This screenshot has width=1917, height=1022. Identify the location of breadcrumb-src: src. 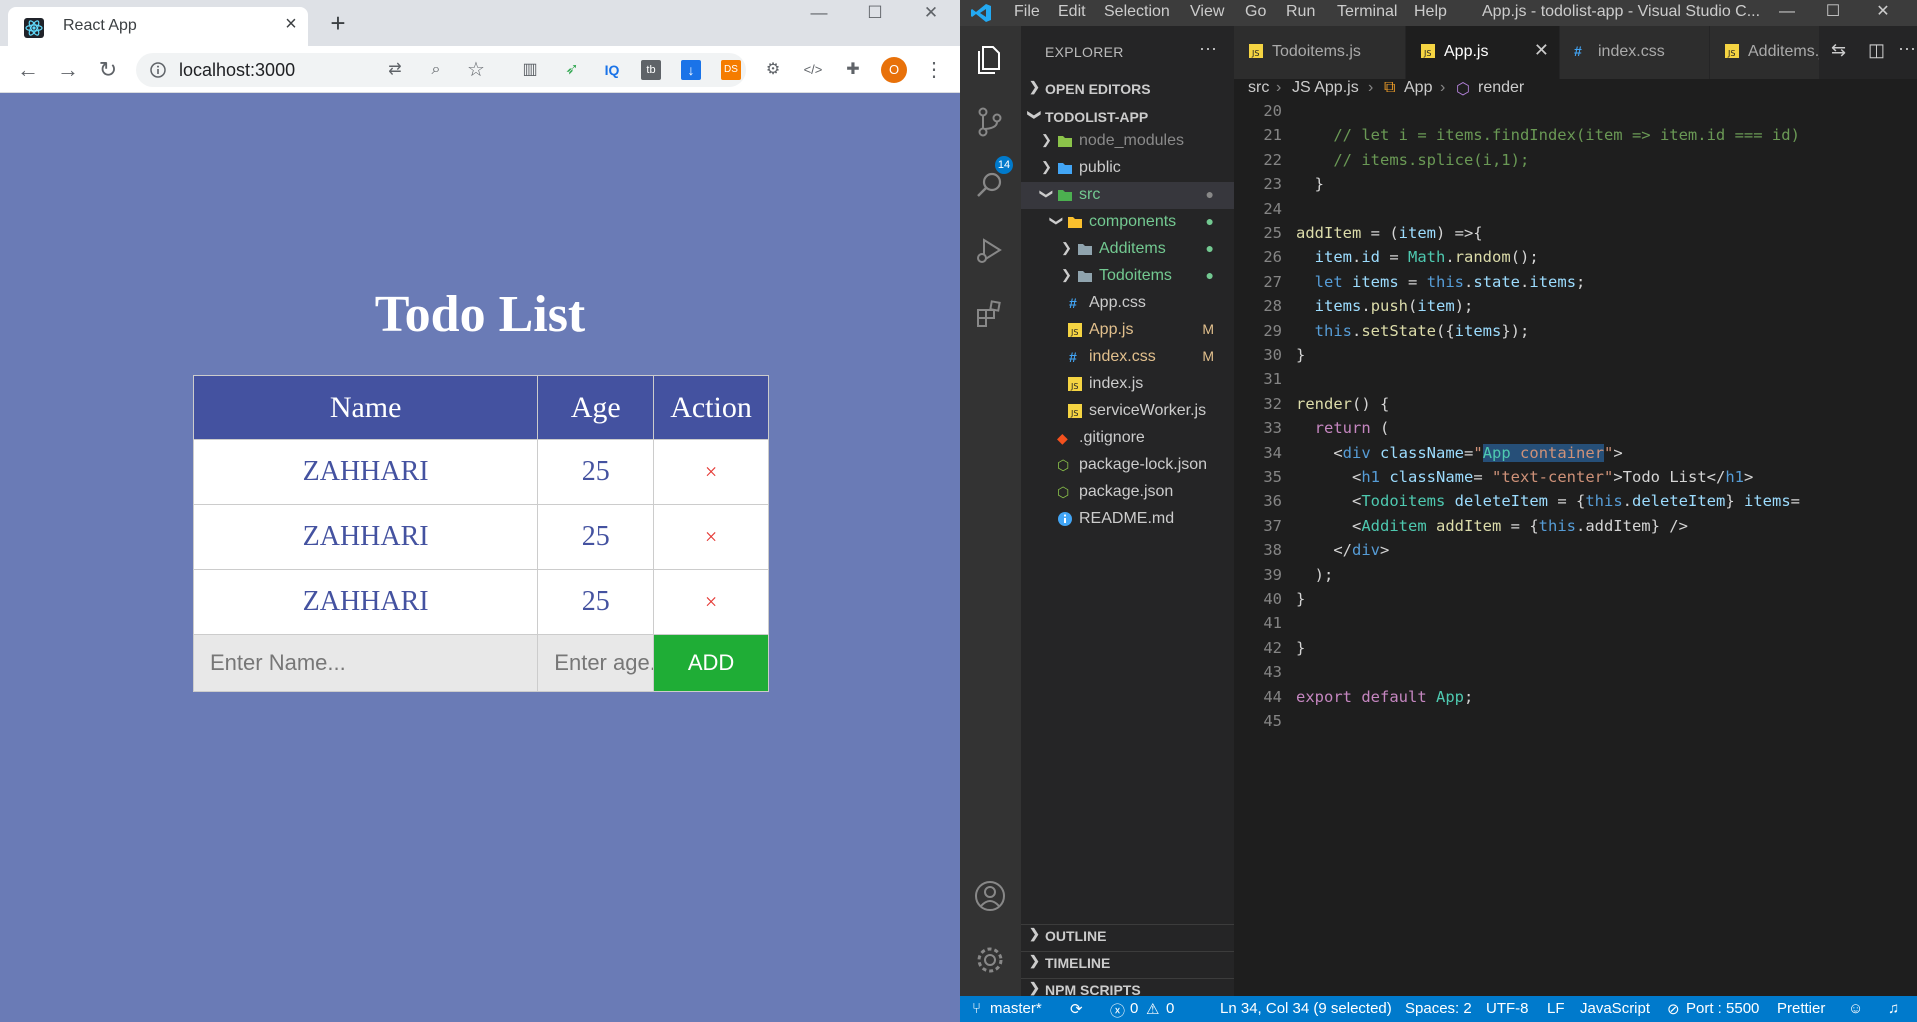
(1258, 88).